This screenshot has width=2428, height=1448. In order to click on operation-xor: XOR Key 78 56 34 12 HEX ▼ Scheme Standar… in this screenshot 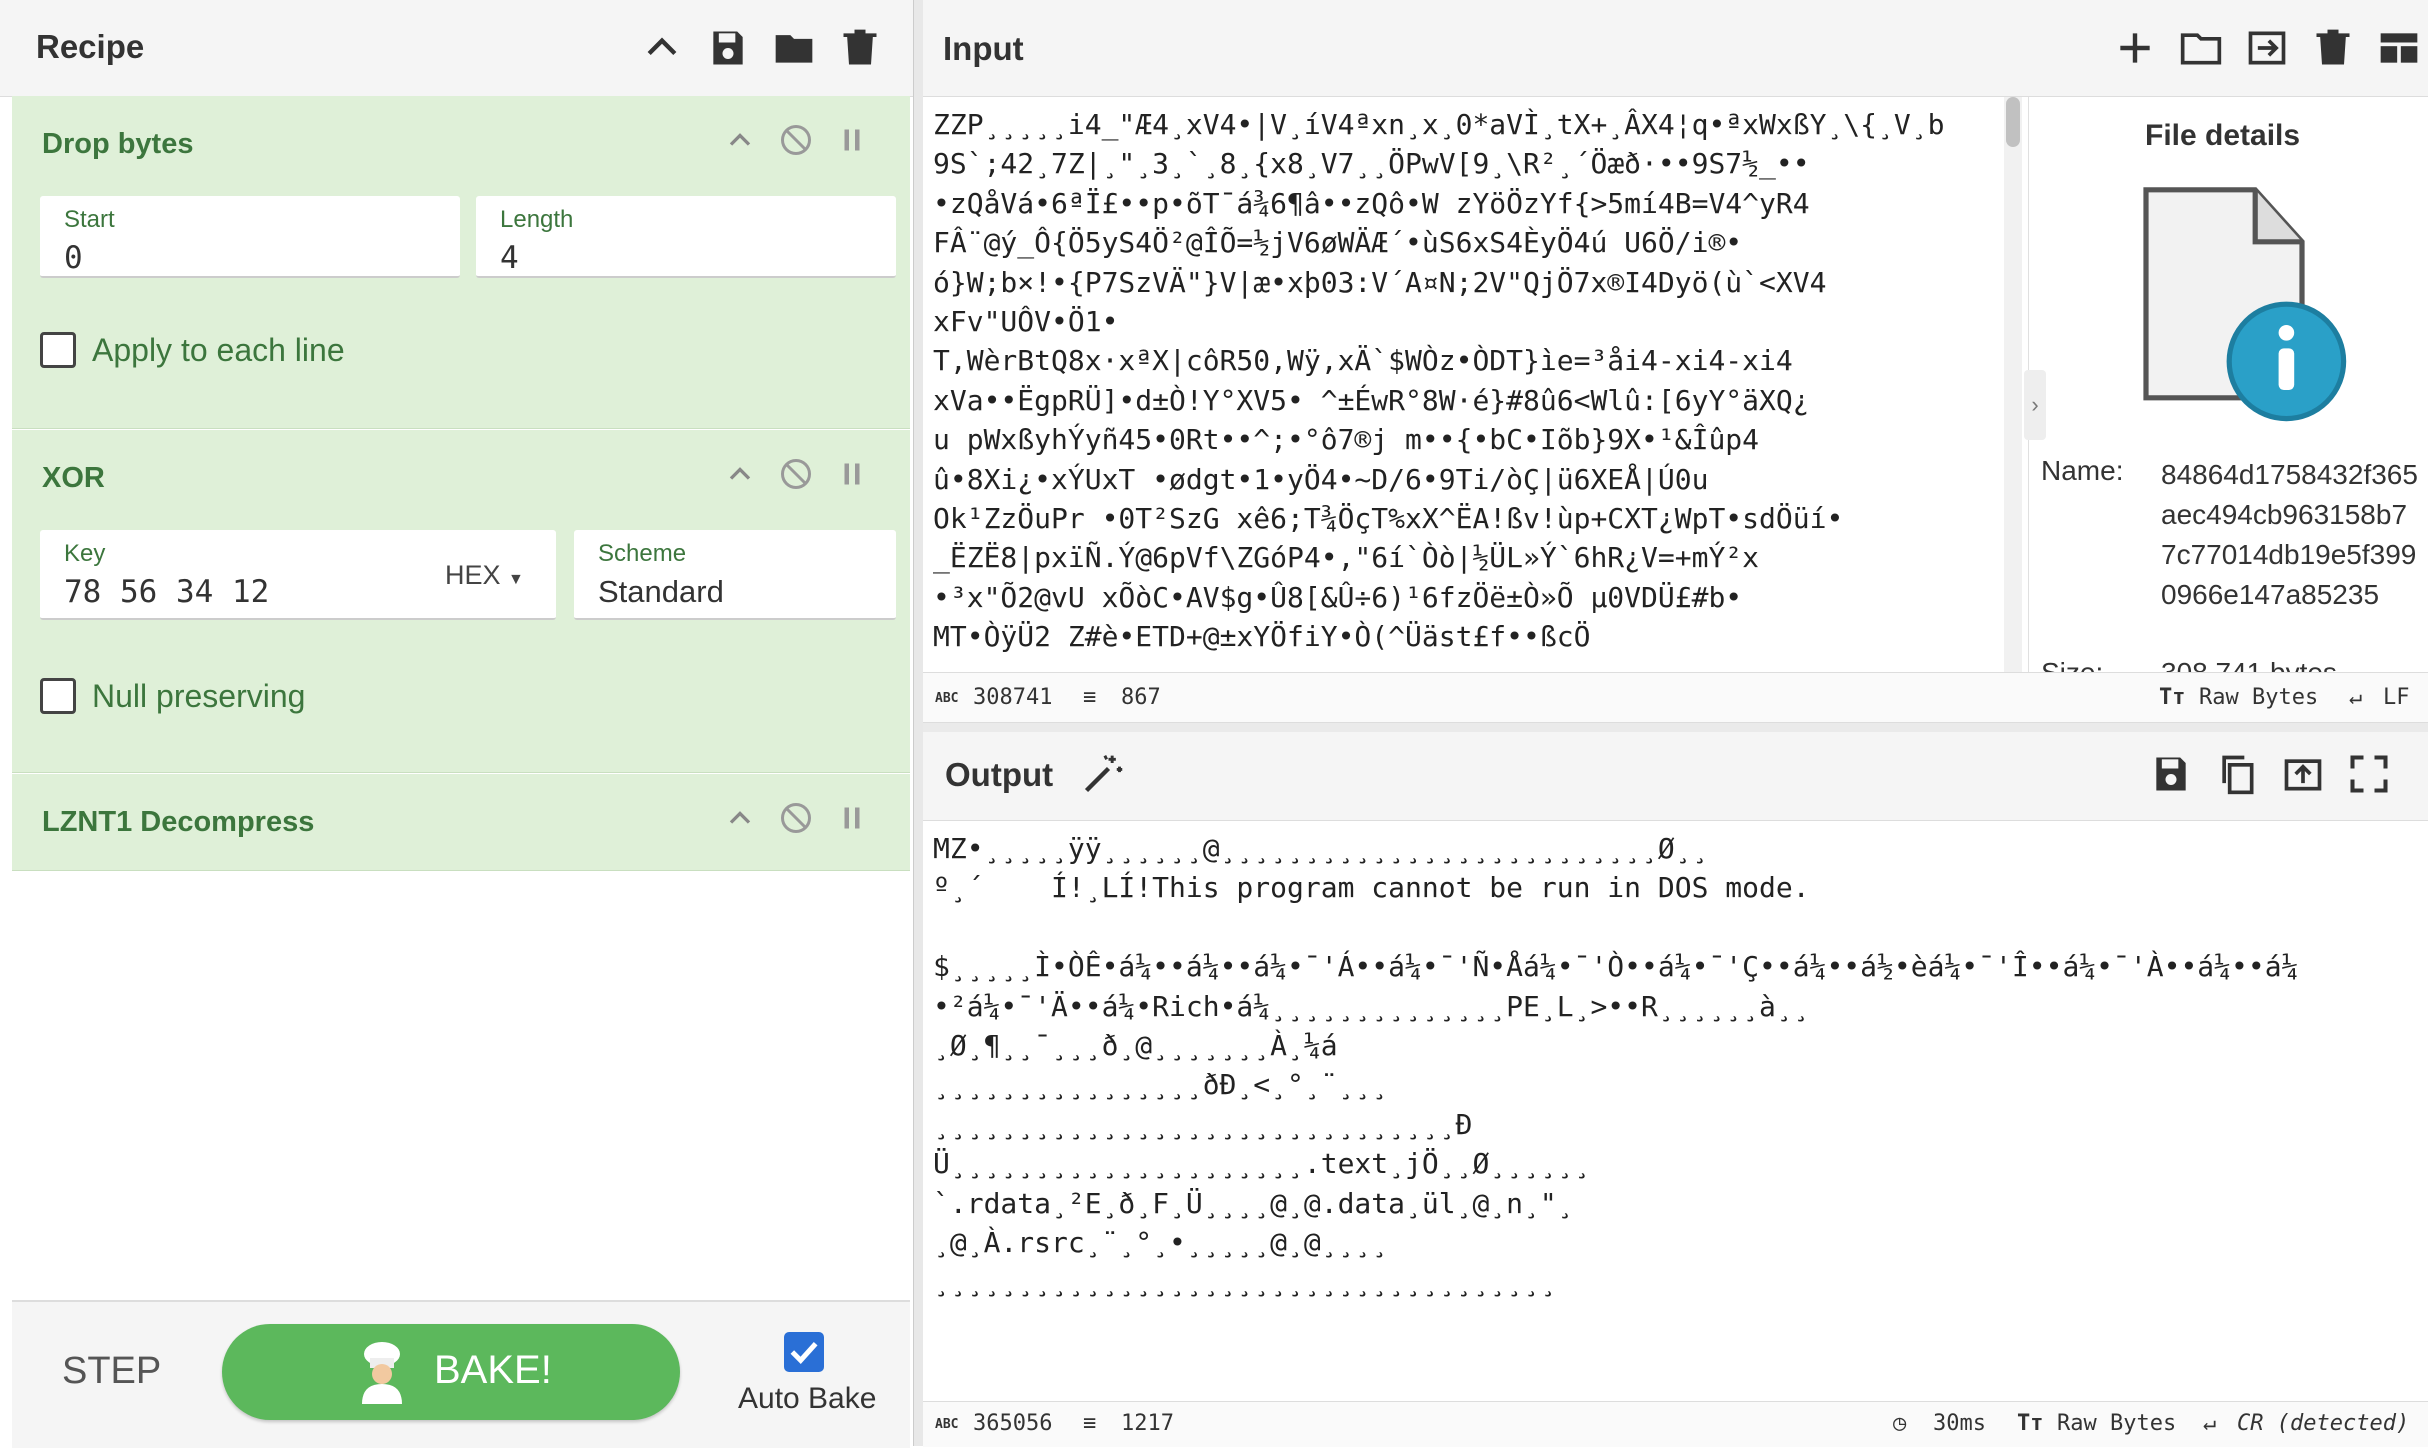, I will do `click(461, 601)`.